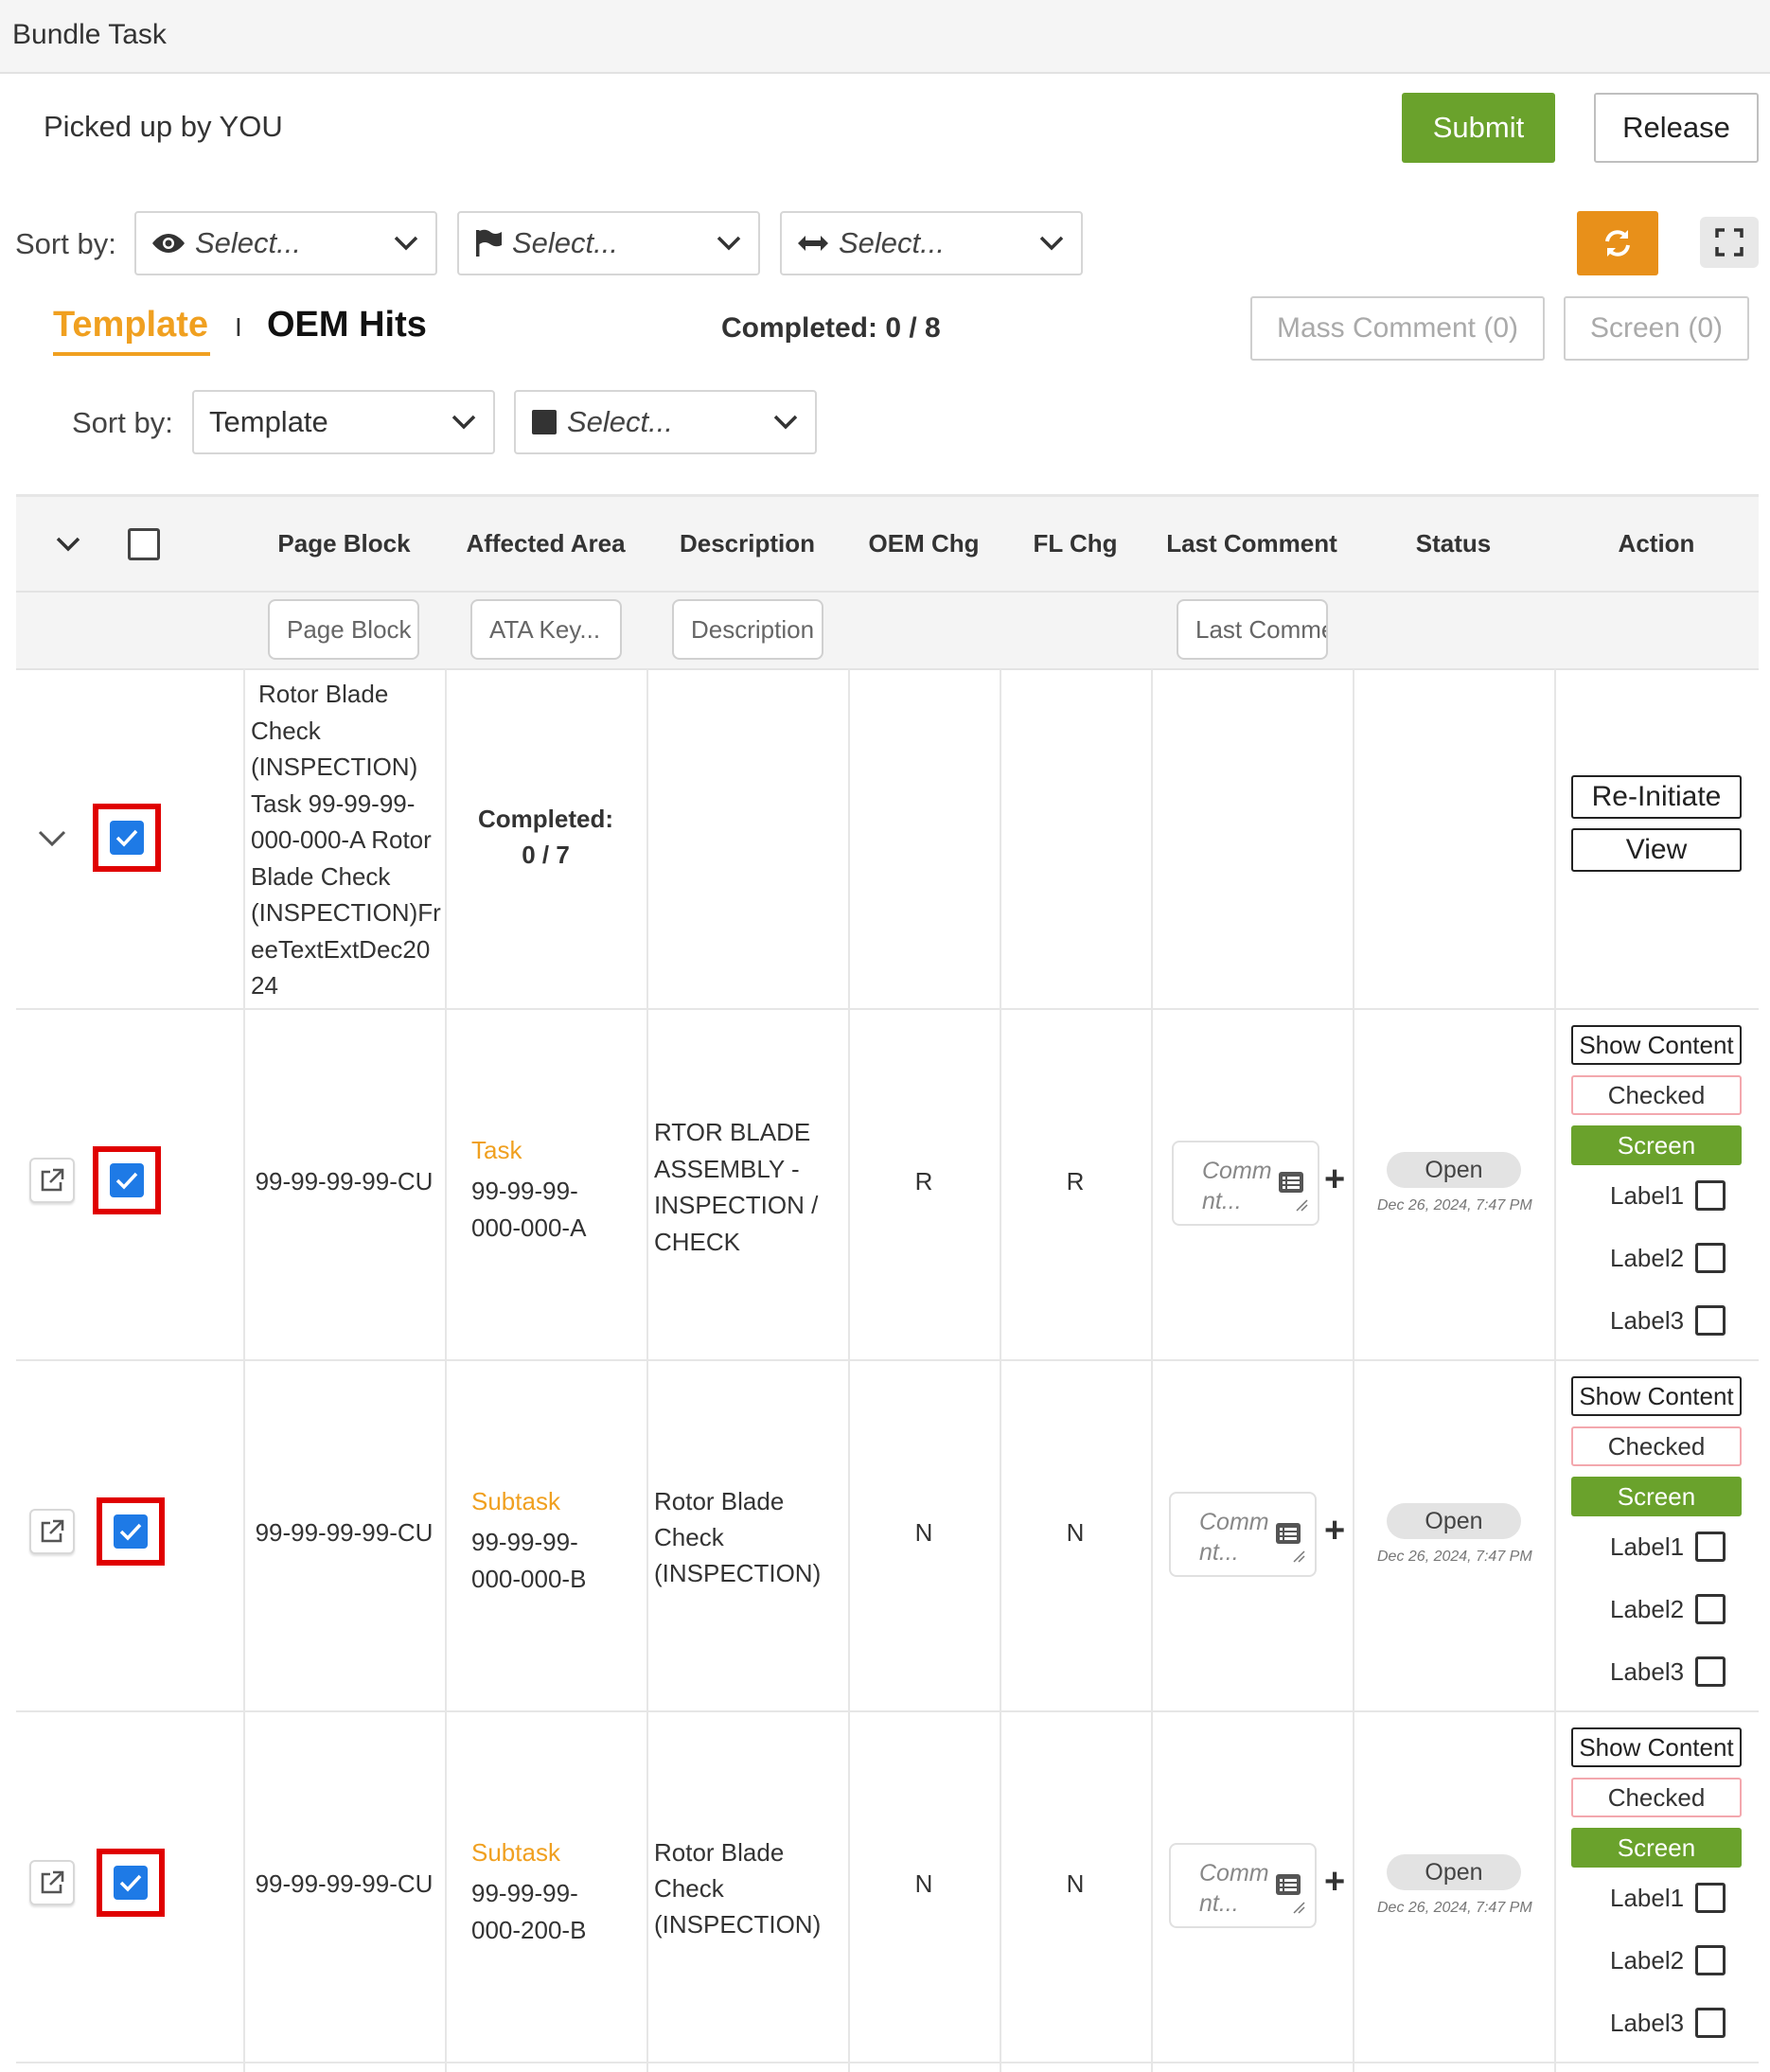  Describe the element at coordinates (528, 1150) in the screenshot. I see `area-type-link: Task` at that location.